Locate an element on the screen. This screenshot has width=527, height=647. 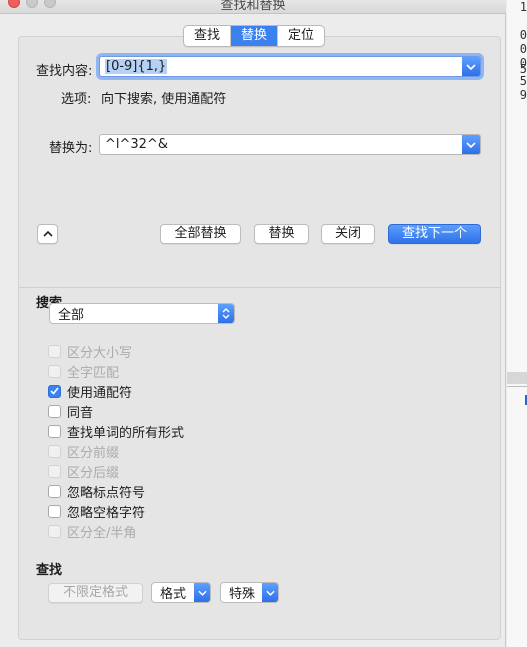
replace-input: ^l^32^& is located at coordinates (290, 144).